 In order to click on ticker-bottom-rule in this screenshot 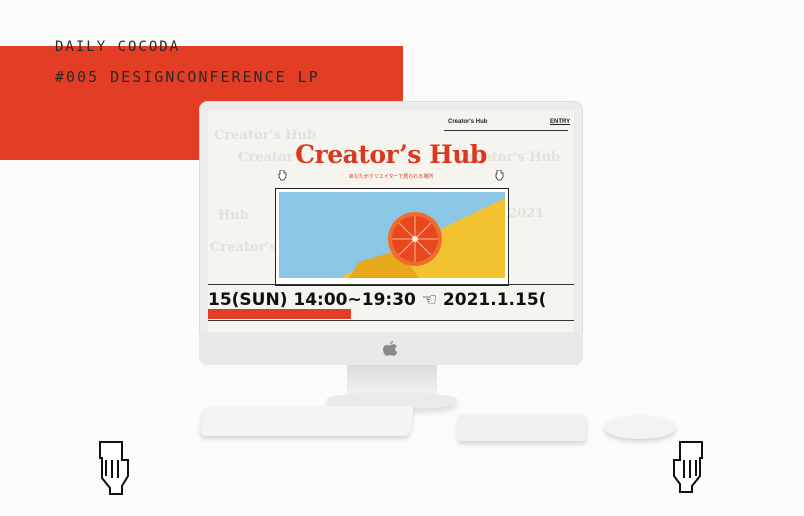, I will do `click(391, 320)`.